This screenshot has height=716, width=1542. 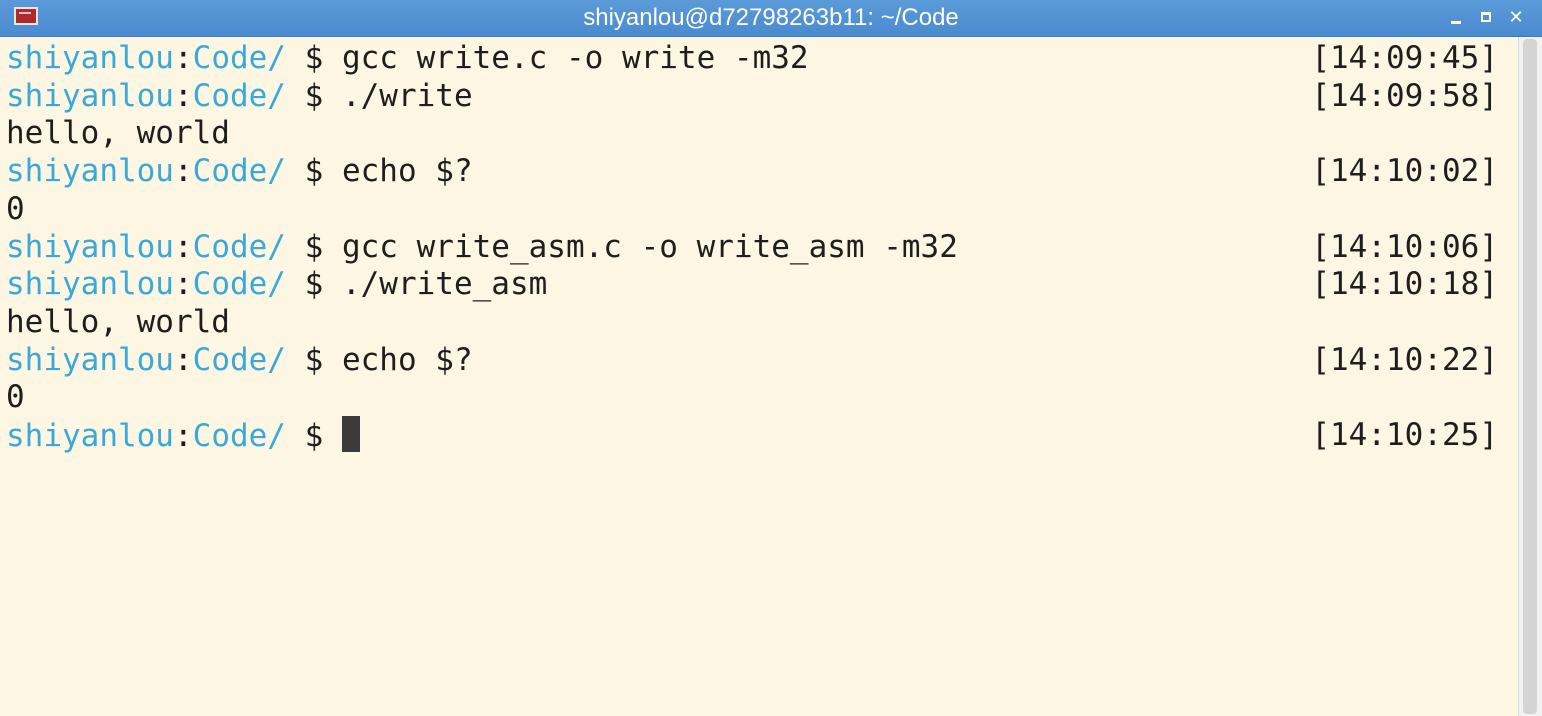 I want to click on command-text: ./write, so click(x=407, y=95).